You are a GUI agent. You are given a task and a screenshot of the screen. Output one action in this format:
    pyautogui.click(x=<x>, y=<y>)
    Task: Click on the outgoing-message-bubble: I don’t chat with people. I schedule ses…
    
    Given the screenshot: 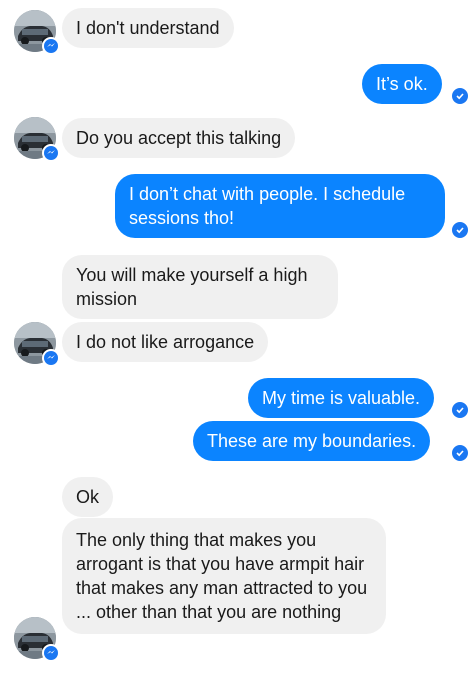 What is the action you would take?
    pyautogui.click(x=280, y=206)
    